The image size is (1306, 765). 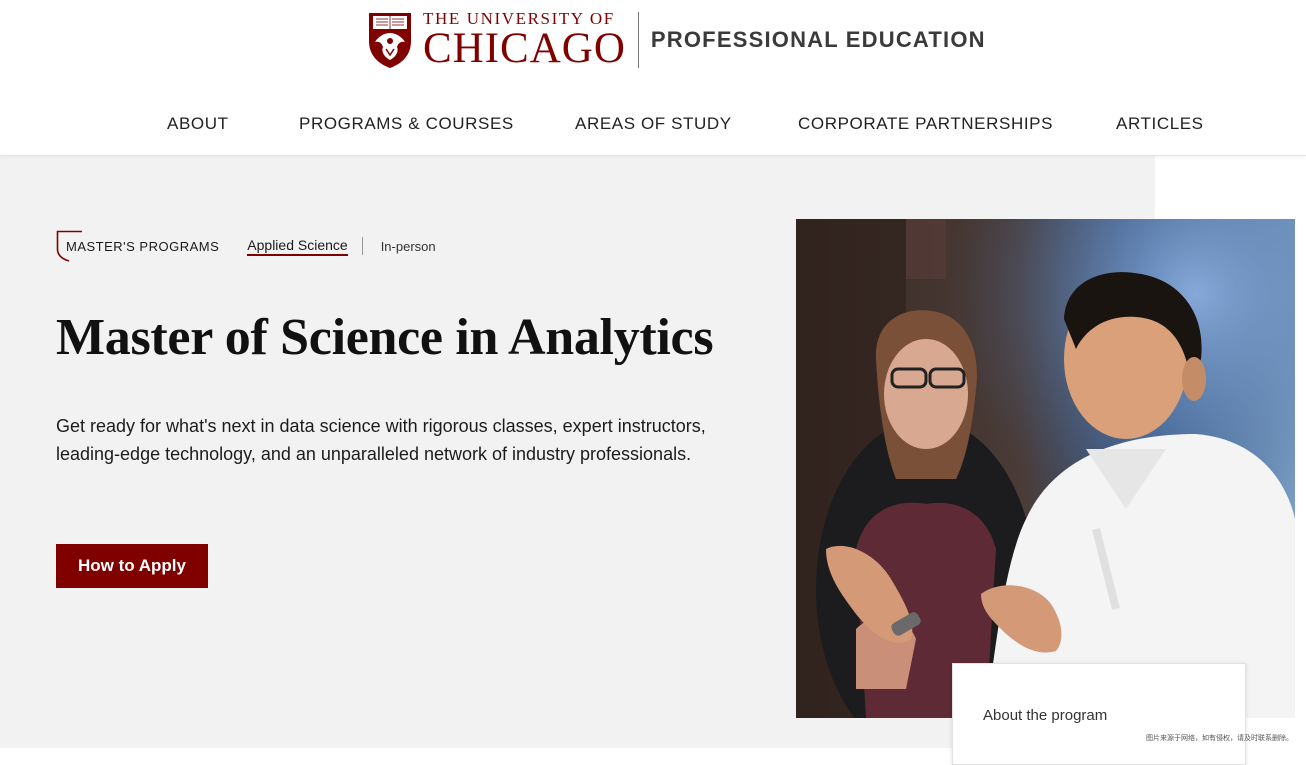 I want to click on nav-item-corporate-partnerships: CORPORATE PARTNERSHIPS, so click(x=925, y=124).